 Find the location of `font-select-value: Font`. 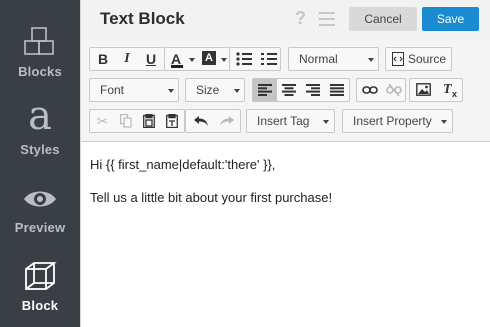

font-select-value: Font is located at coordinates (112, 90).